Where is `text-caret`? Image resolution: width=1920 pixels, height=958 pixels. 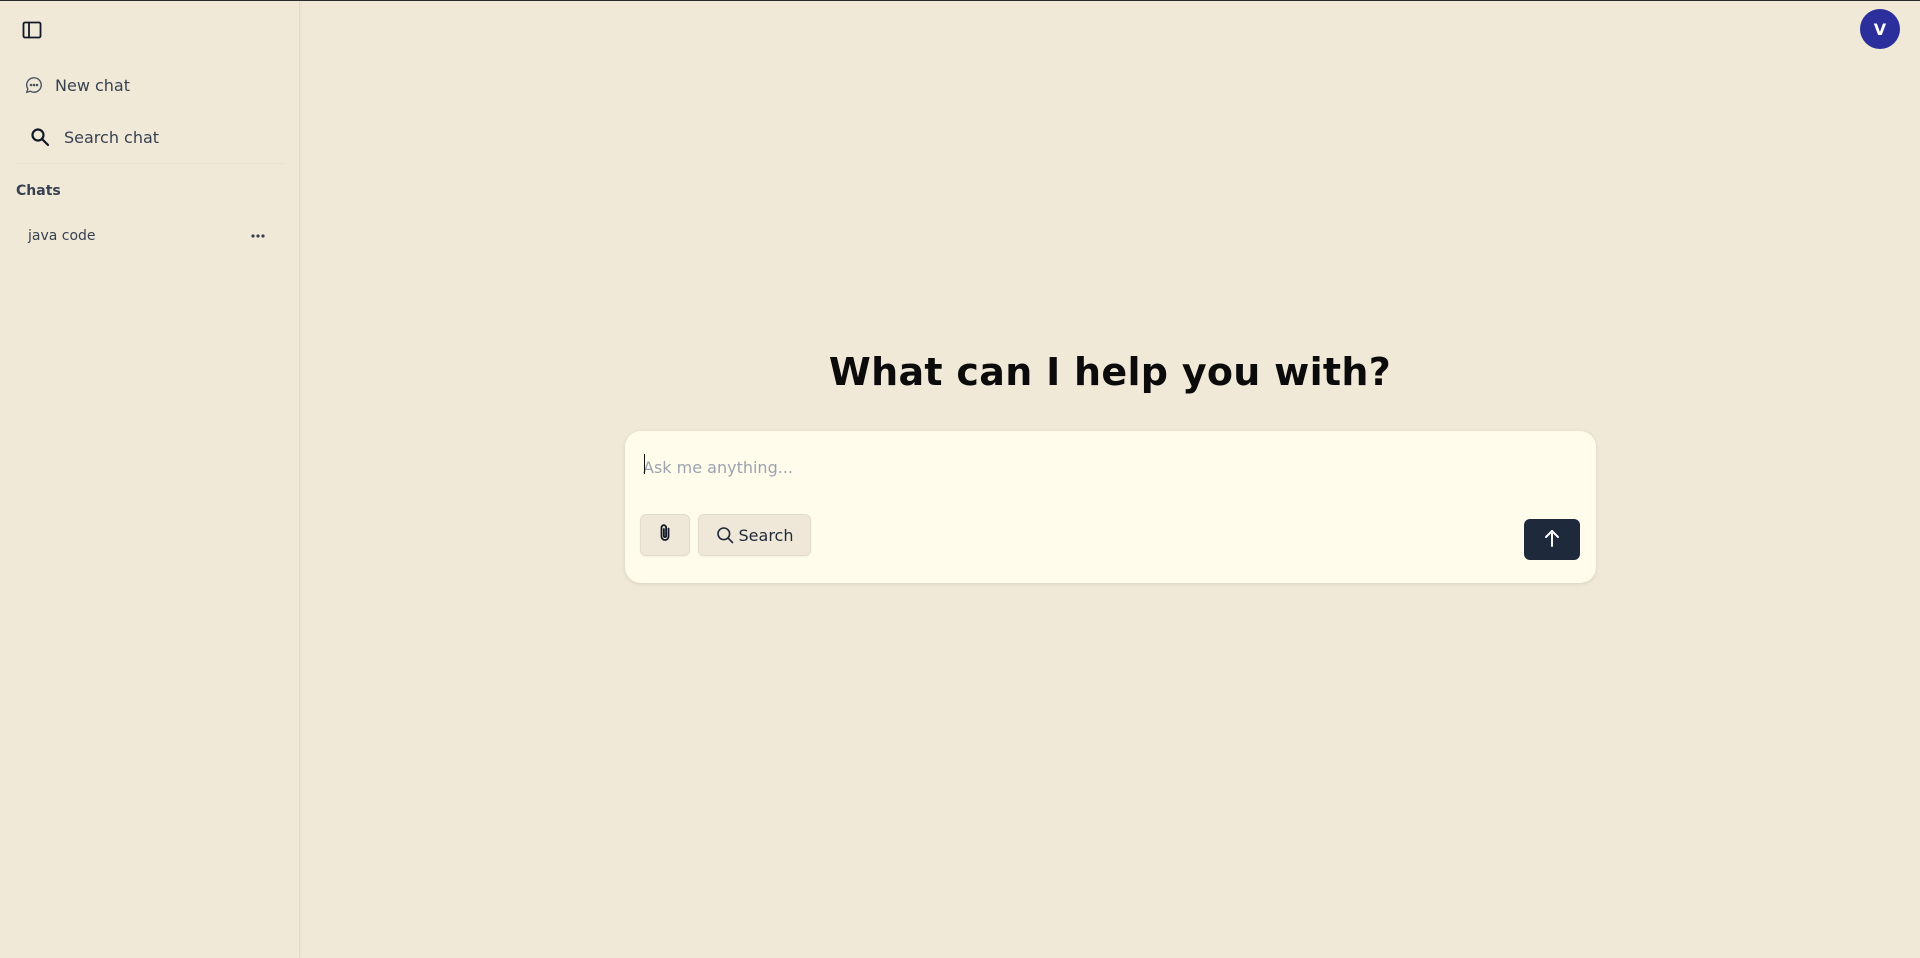
text-caret is located at coordinates (644, 464).